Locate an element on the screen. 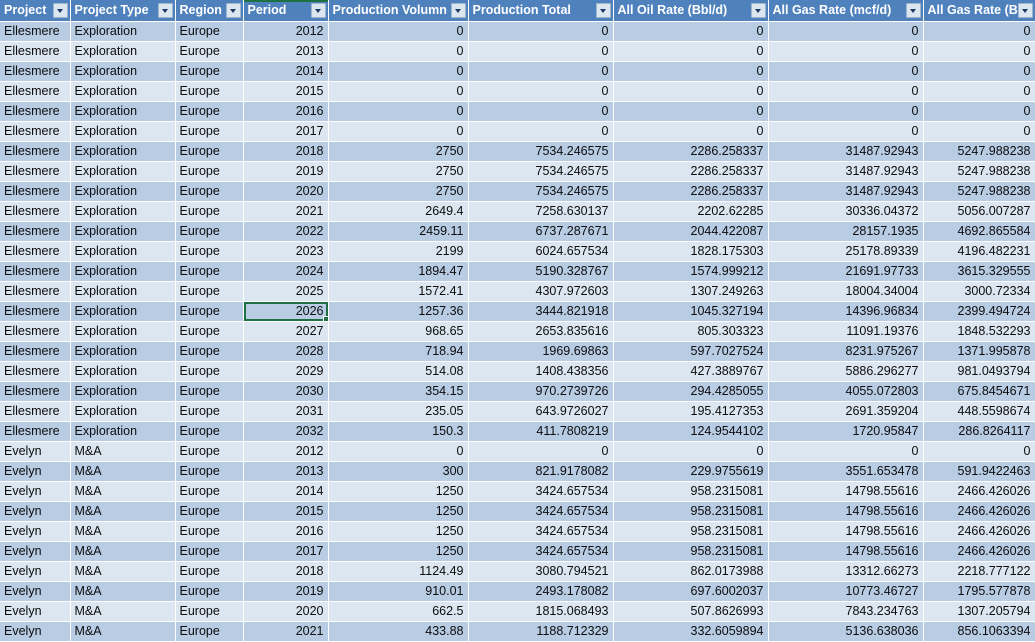 The height and width of the screenshot is (642, 1035). cell-gas_boe: 3615.329555 is located at coordinates (979, 271).